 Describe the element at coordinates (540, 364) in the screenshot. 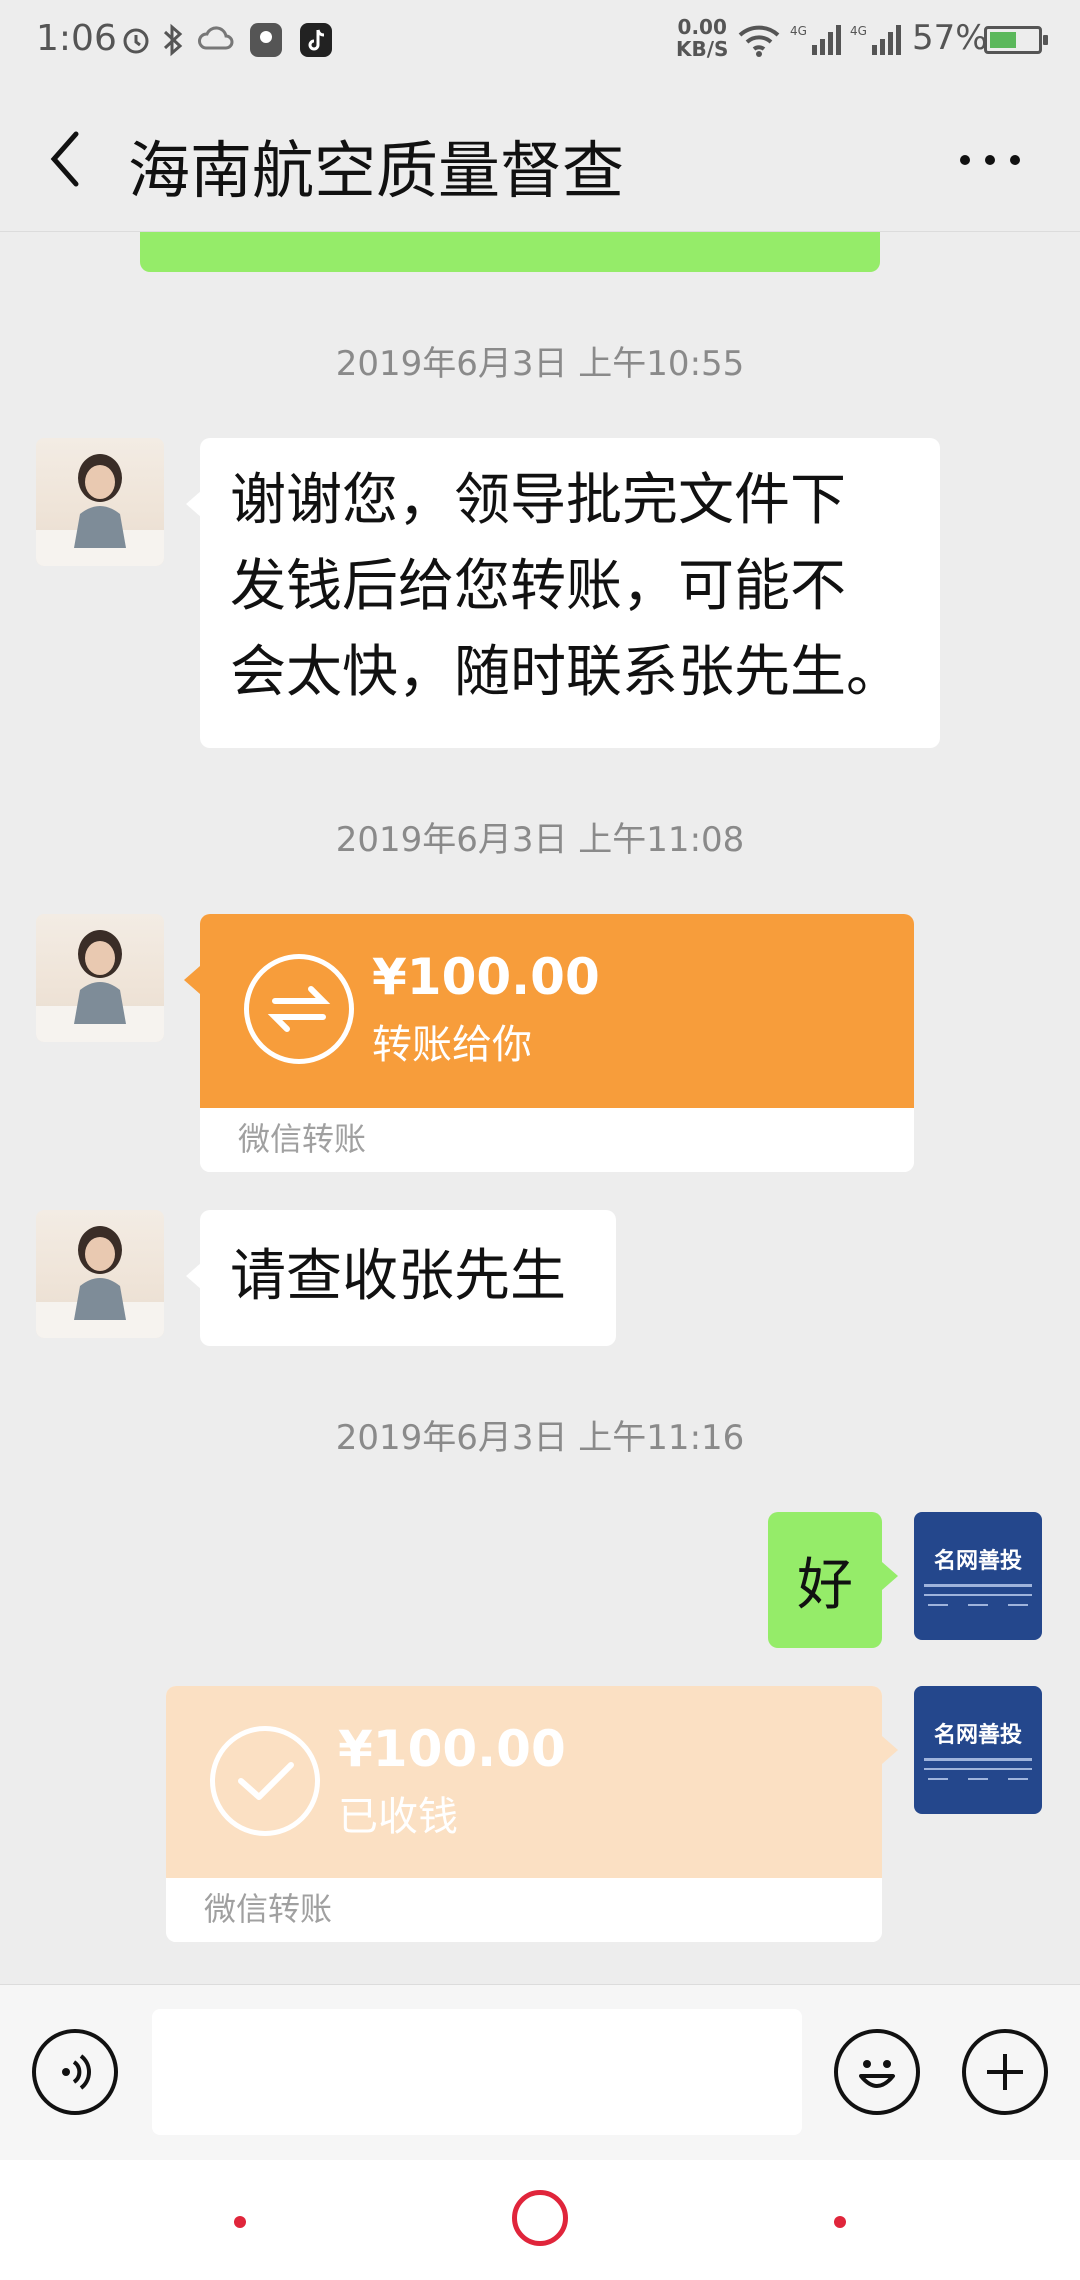

I see `timestamp: 2019年6月3日 上午10:55` at that location.